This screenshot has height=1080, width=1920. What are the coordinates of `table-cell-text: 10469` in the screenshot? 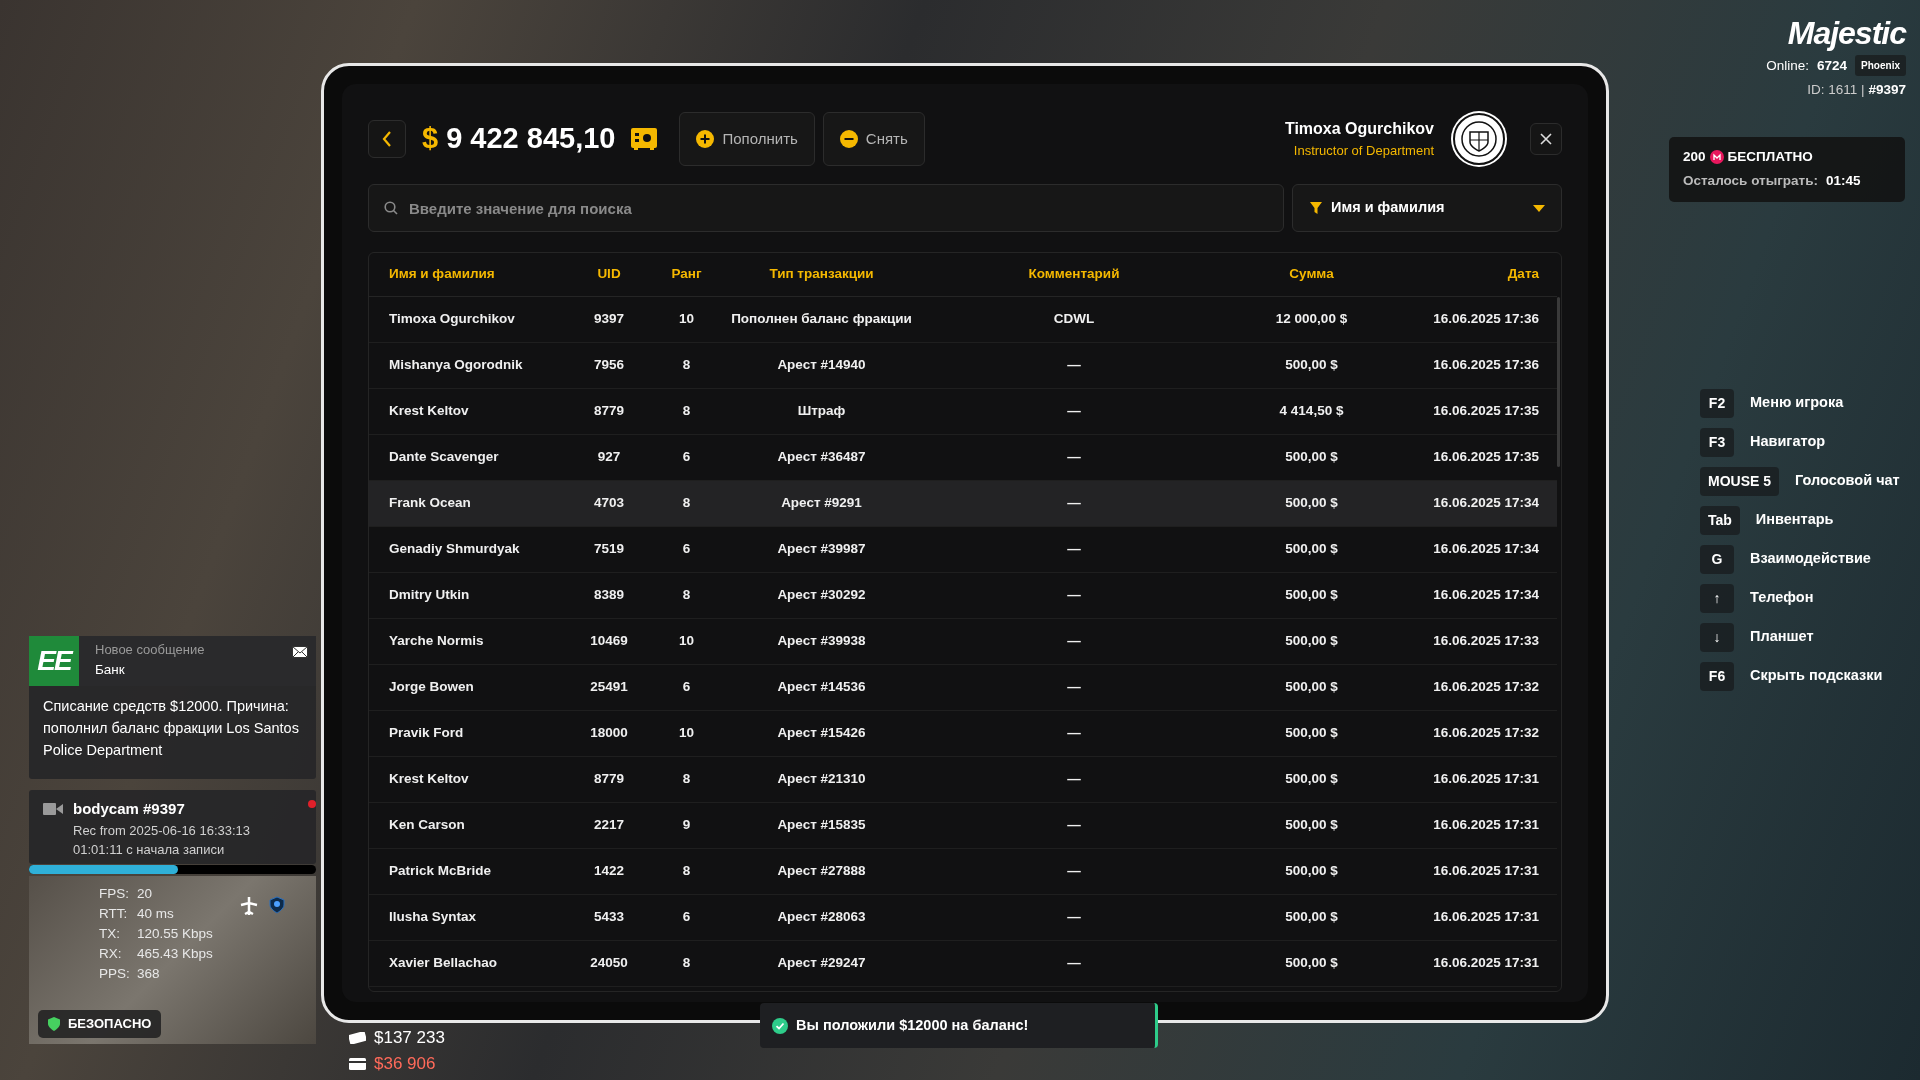 It's located at (609, 641).